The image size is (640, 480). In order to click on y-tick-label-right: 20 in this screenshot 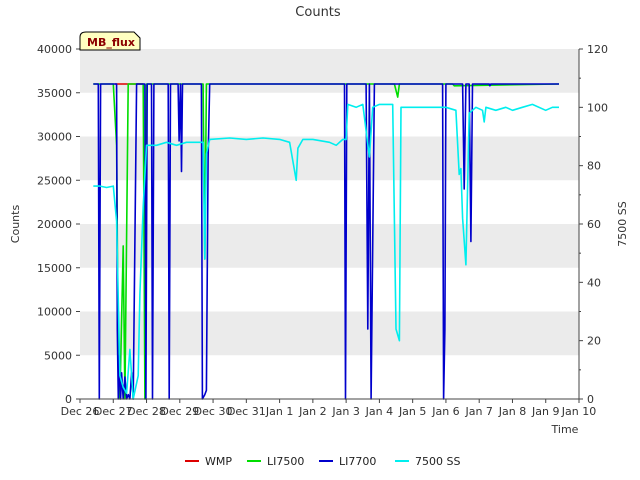, I will do `click(594, 341)`.